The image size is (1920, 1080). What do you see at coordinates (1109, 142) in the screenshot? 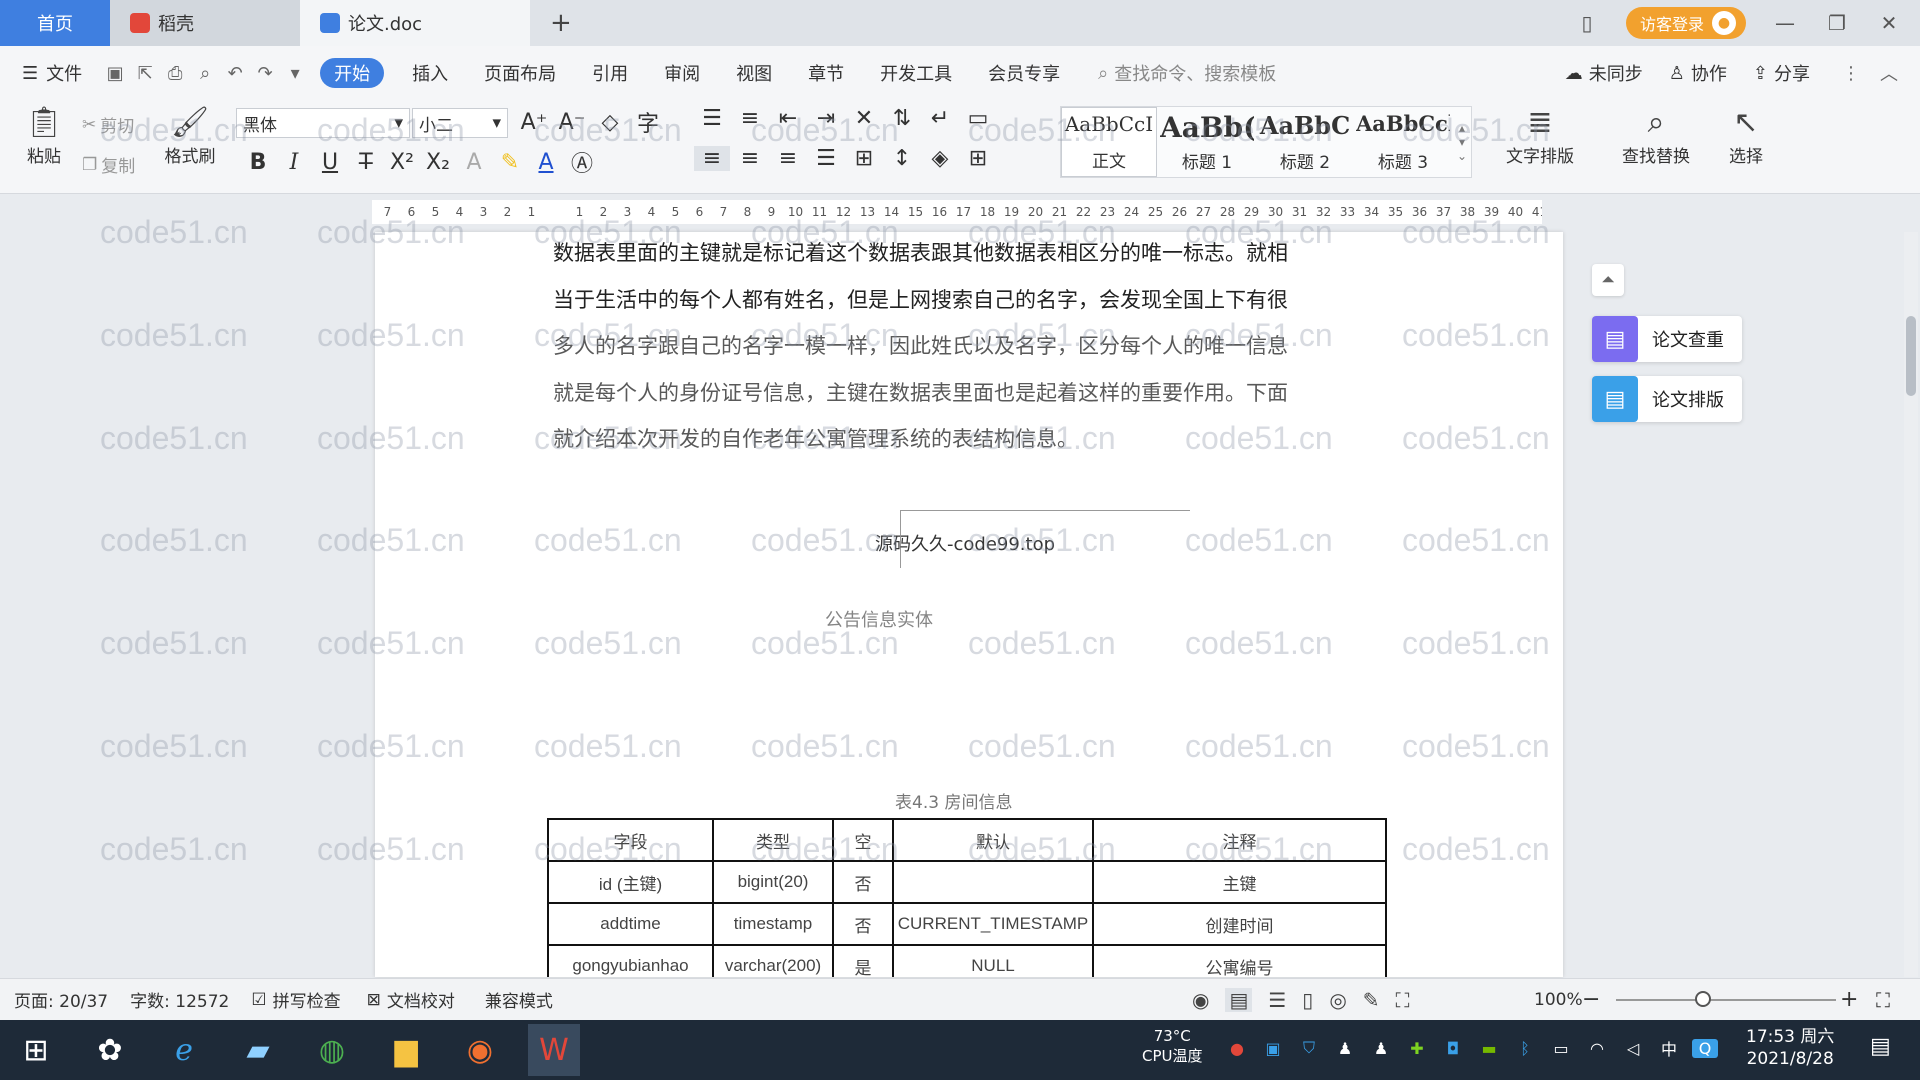
I see `style-normal: AaBbCcI 正文` at bounding box center [1109, 142].